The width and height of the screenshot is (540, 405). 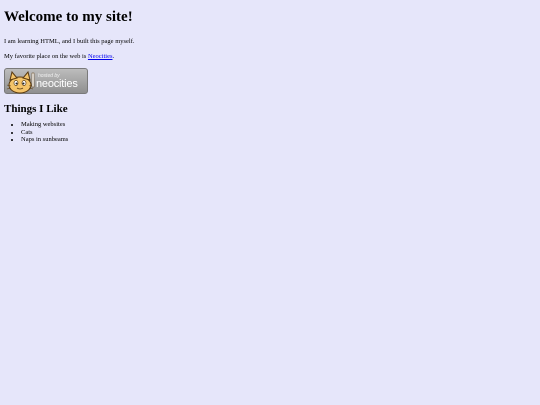 I want to click on list-item: Making websites, so click(x=278, y=125).